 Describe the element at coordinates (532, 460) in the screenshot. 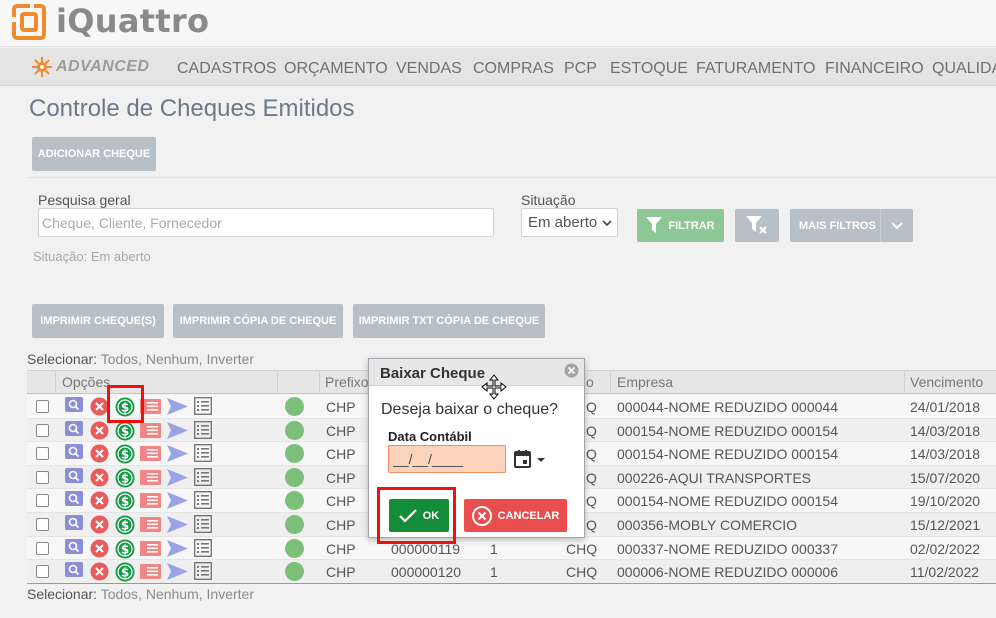

I see `calendar-icon` at that location.